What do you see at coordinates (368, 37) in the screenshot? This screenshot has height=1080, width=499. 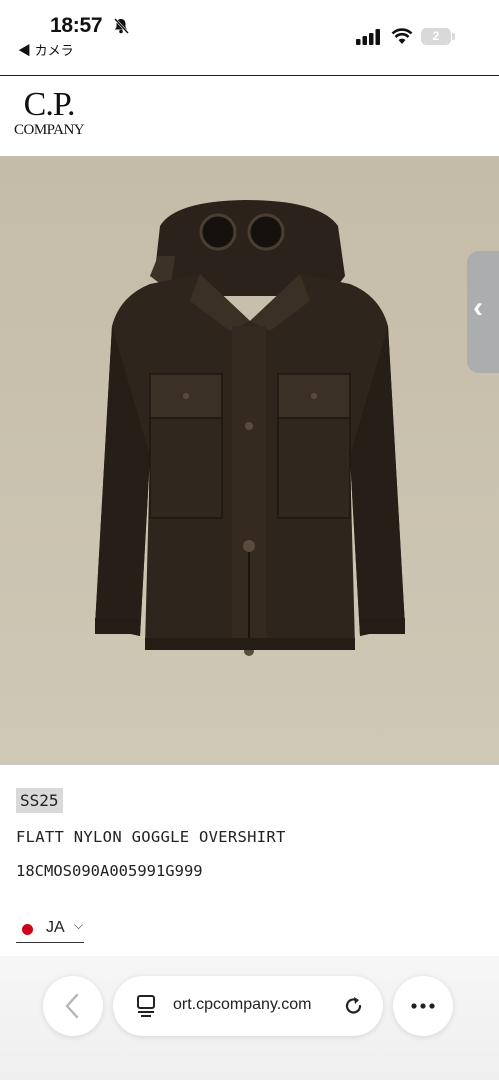 I see `cellular-signal-icon` at bounding box center [368, 37].